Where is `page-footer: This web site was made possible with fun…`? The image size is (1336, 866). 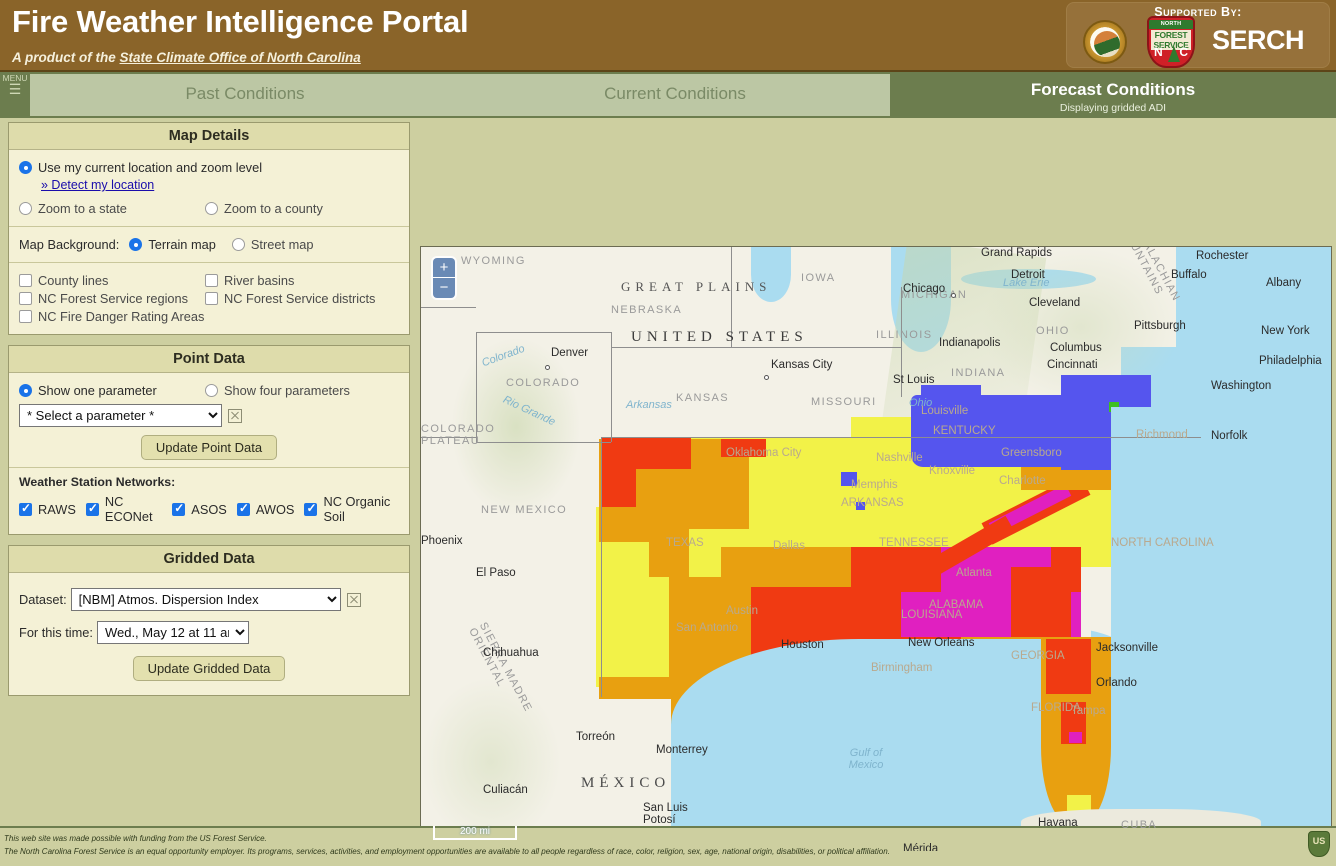 page-footer: This web site was made possible with fun… is located at coordinates (668, 846).